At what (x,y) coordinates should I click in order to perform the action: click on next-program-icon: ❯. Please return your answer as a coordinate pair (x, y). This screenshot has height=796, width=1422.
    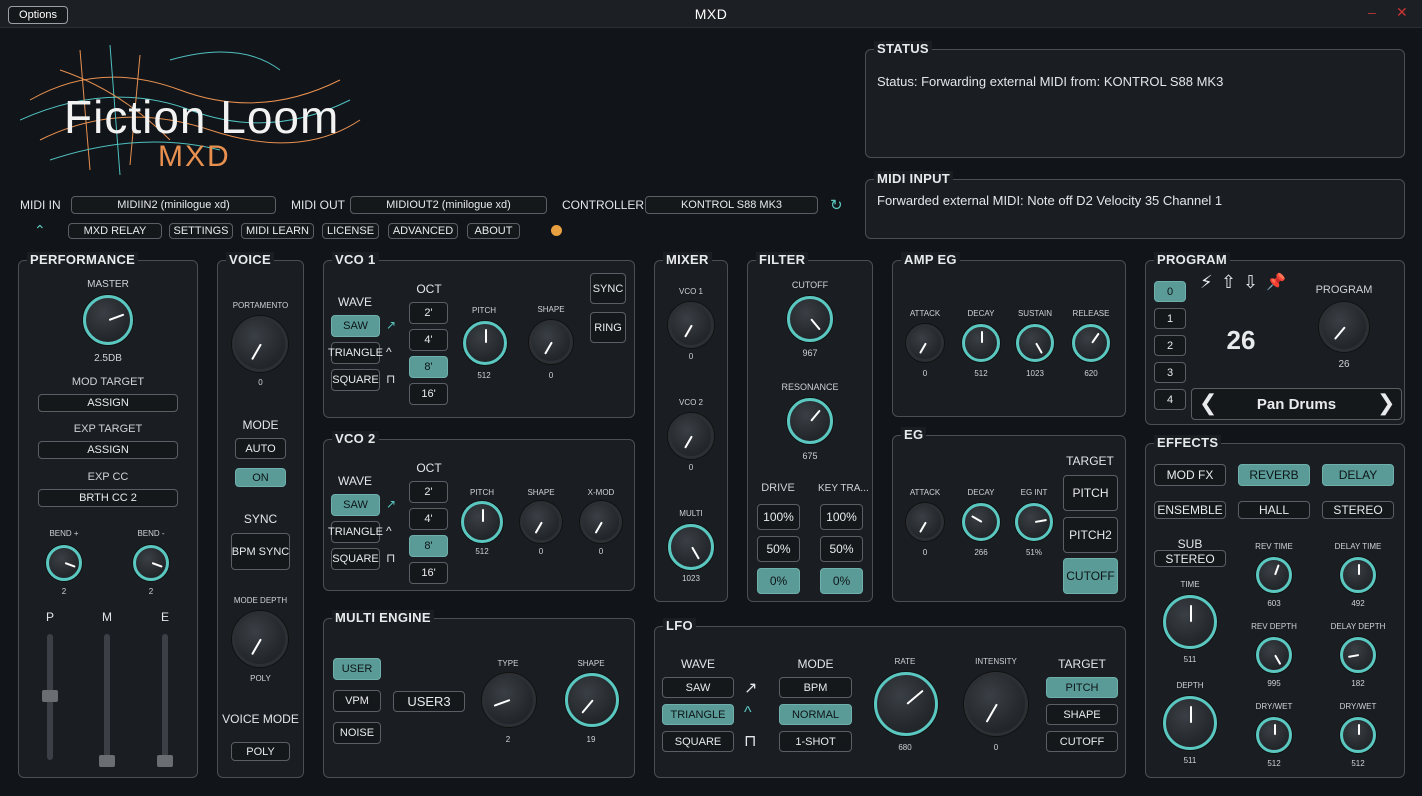
    Looking at the image, I should click on (1386, 403).